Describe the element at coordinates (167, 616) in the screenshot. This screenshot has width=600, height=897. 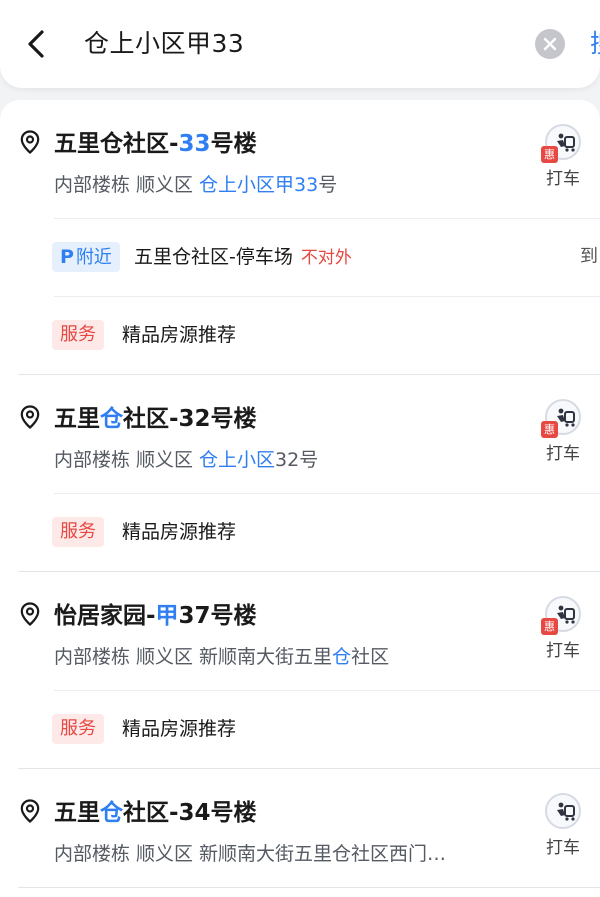
I see `title-part: 甲` at that location.